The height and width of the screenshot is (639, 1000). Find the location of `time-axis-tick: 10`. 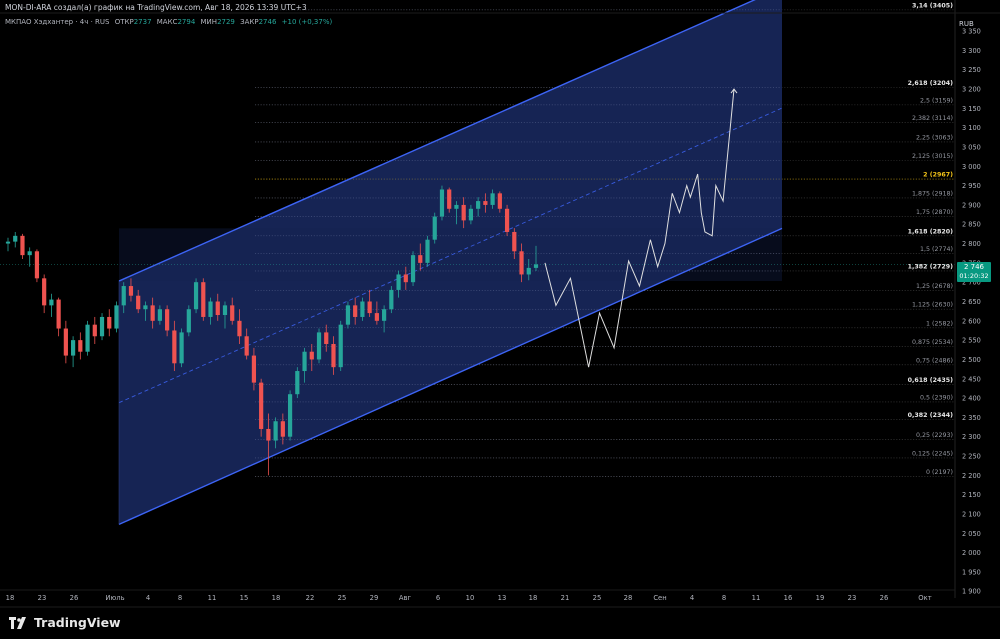

time-axis-tick: 10 is located at coordinates (470, 598).